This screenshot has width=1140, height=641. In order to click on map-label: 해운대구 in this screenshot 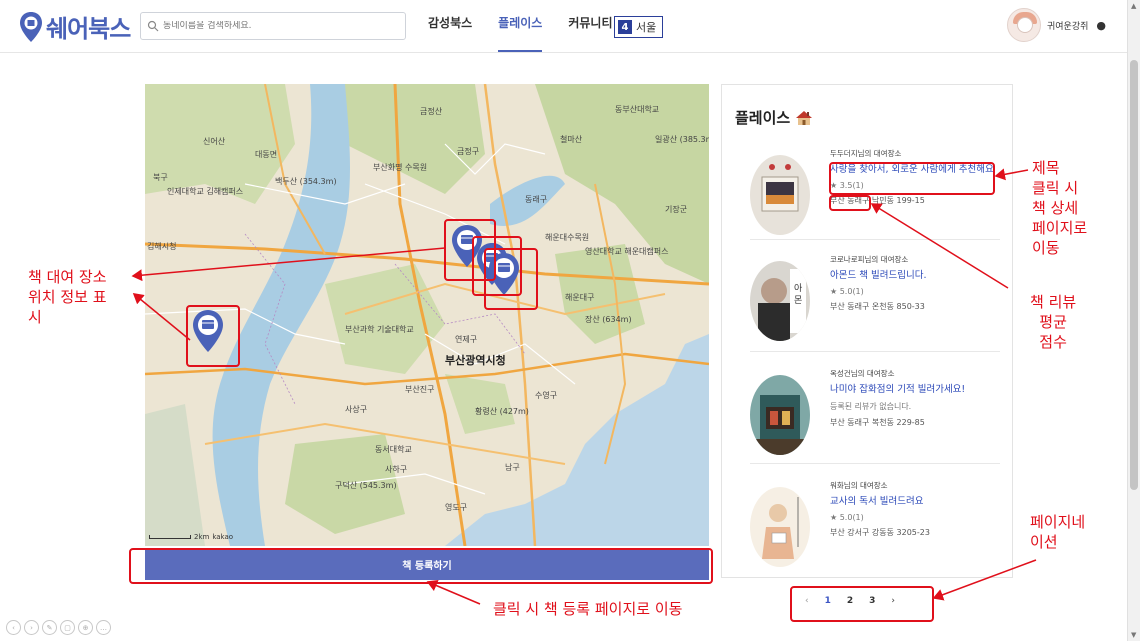, I will do `click(580, 297)`.